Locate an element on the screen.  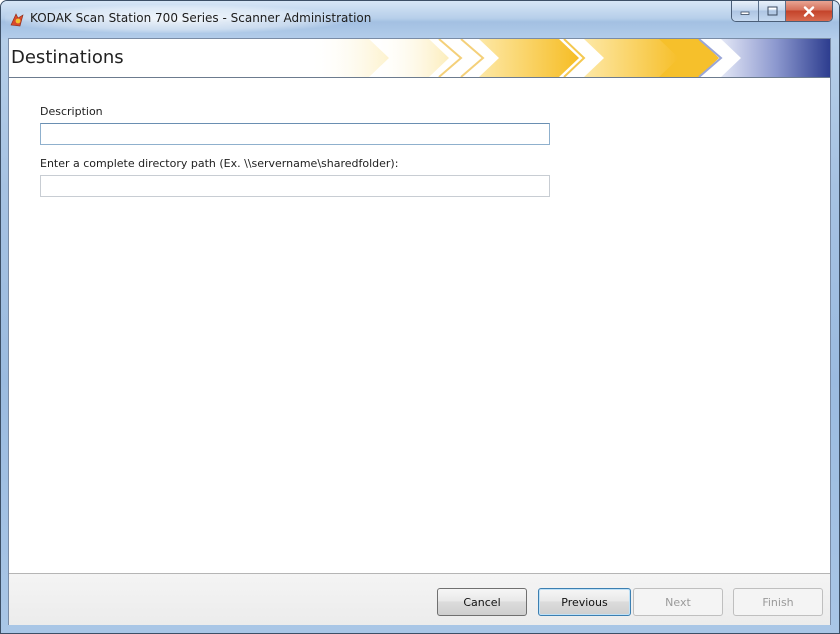
description-input is located at coordinates (295, 134).